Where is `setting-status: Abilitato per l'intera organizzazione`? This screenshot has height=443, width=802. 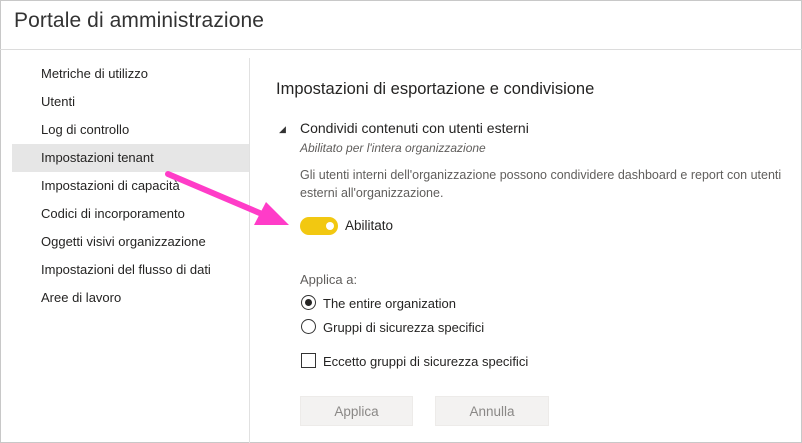 setting-status: Abilitato per l'intera organizzazione is located at coordinates (393, 148).